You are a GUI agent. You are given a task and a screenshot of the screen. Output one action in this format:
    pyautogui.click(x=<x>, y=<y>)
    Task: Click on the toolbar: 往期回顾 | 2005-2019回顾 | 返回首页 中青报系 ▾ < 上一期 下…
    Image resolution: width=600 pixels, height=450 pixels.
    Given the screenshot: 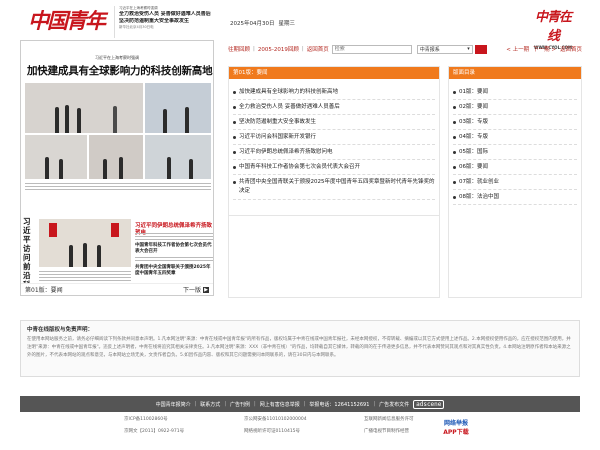 What is the action you would take?
    pyautogui.click(x=405, y=49)
    